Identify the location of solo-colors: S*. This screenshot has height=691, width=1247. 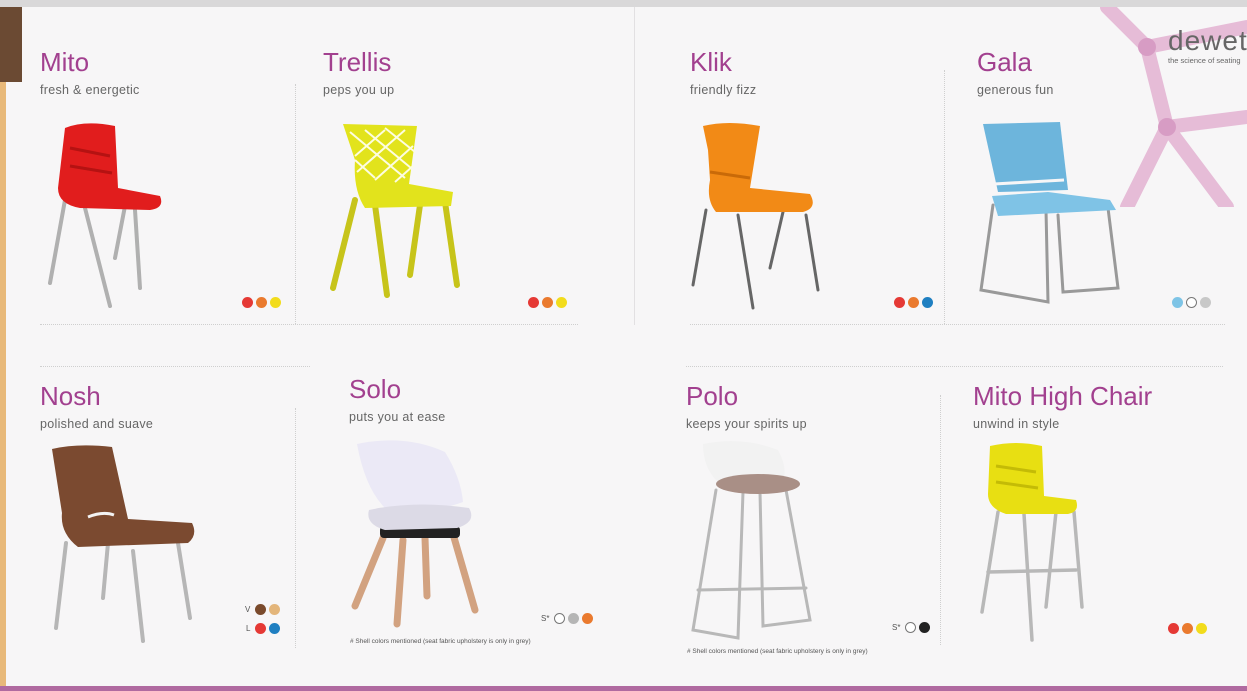
(567, 618).